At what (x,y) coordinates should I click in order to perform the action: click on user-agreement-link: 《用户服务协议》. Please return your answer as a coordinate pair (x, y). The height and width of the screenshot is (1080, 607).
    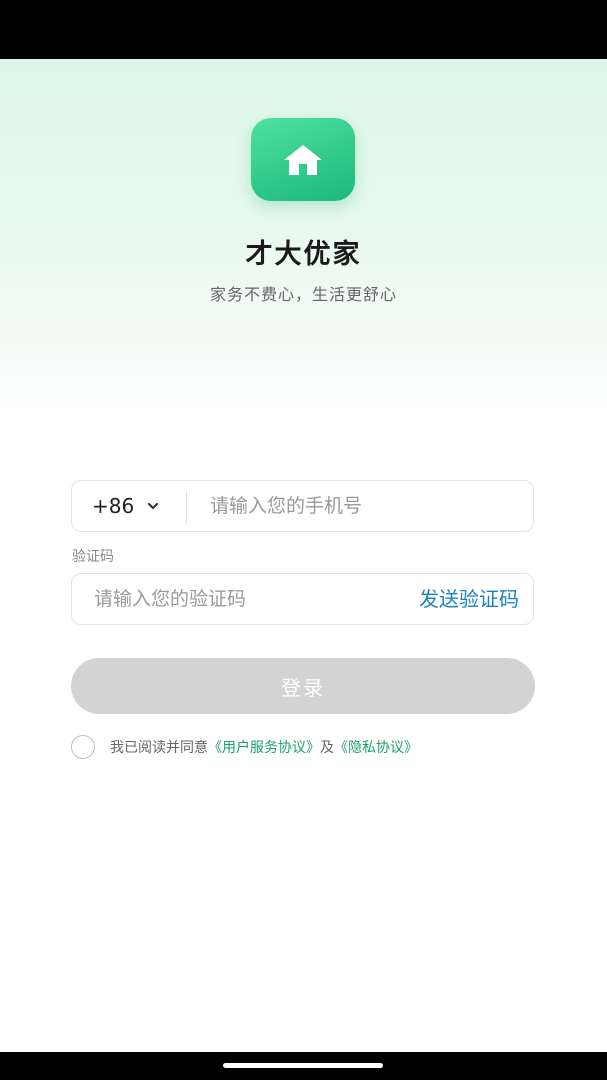
    Looking at the image, I should click on (264, 747).